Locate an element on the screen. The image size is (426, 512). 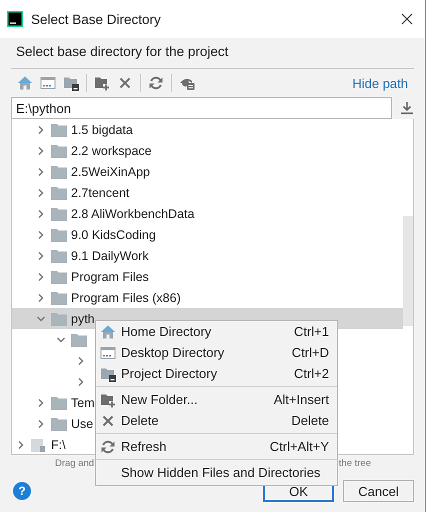
folder-name: 9.1 DailyWork is located at coordinates (110, 255).